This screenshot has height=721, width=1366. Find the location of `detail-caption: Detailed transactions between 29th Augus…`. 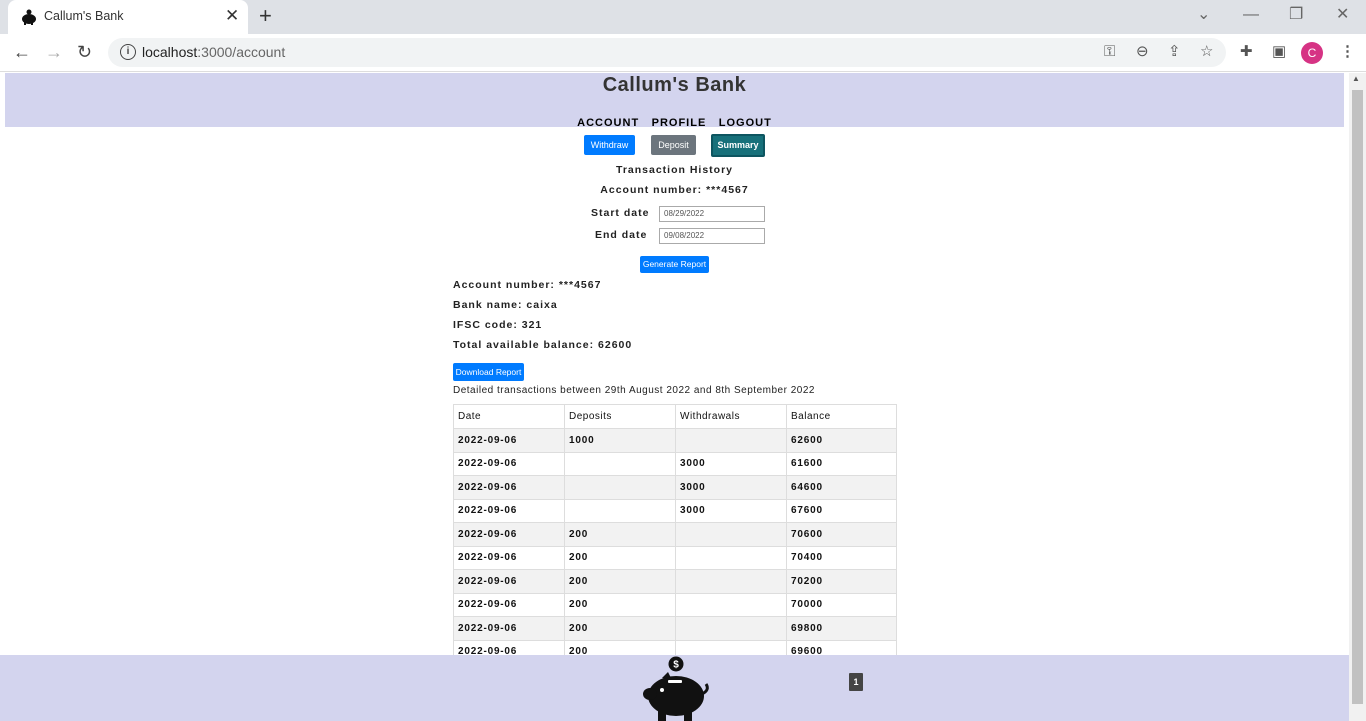

detail-caption: Detailed transactions between 29th Augus… is located at coordinates (634, 390).